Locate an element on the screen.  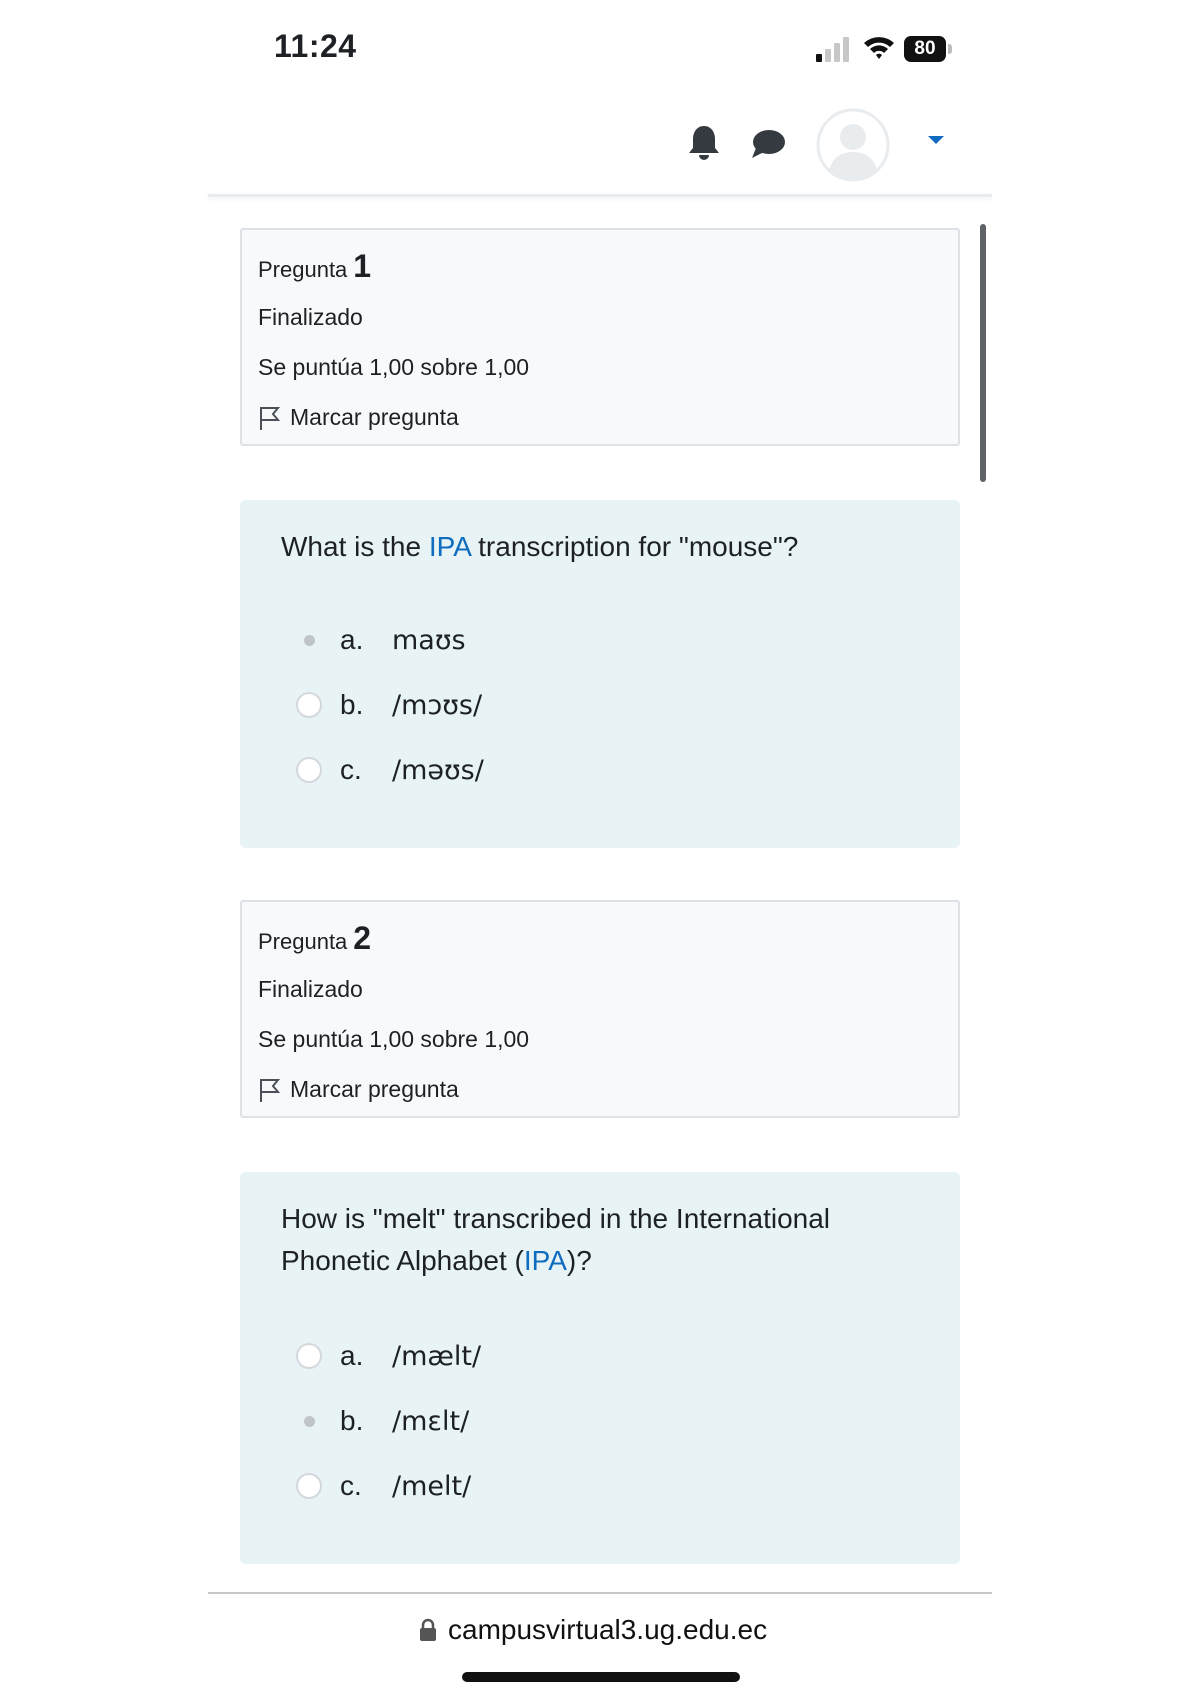
cellular-signal-icon is located at coordinates (832, 49).